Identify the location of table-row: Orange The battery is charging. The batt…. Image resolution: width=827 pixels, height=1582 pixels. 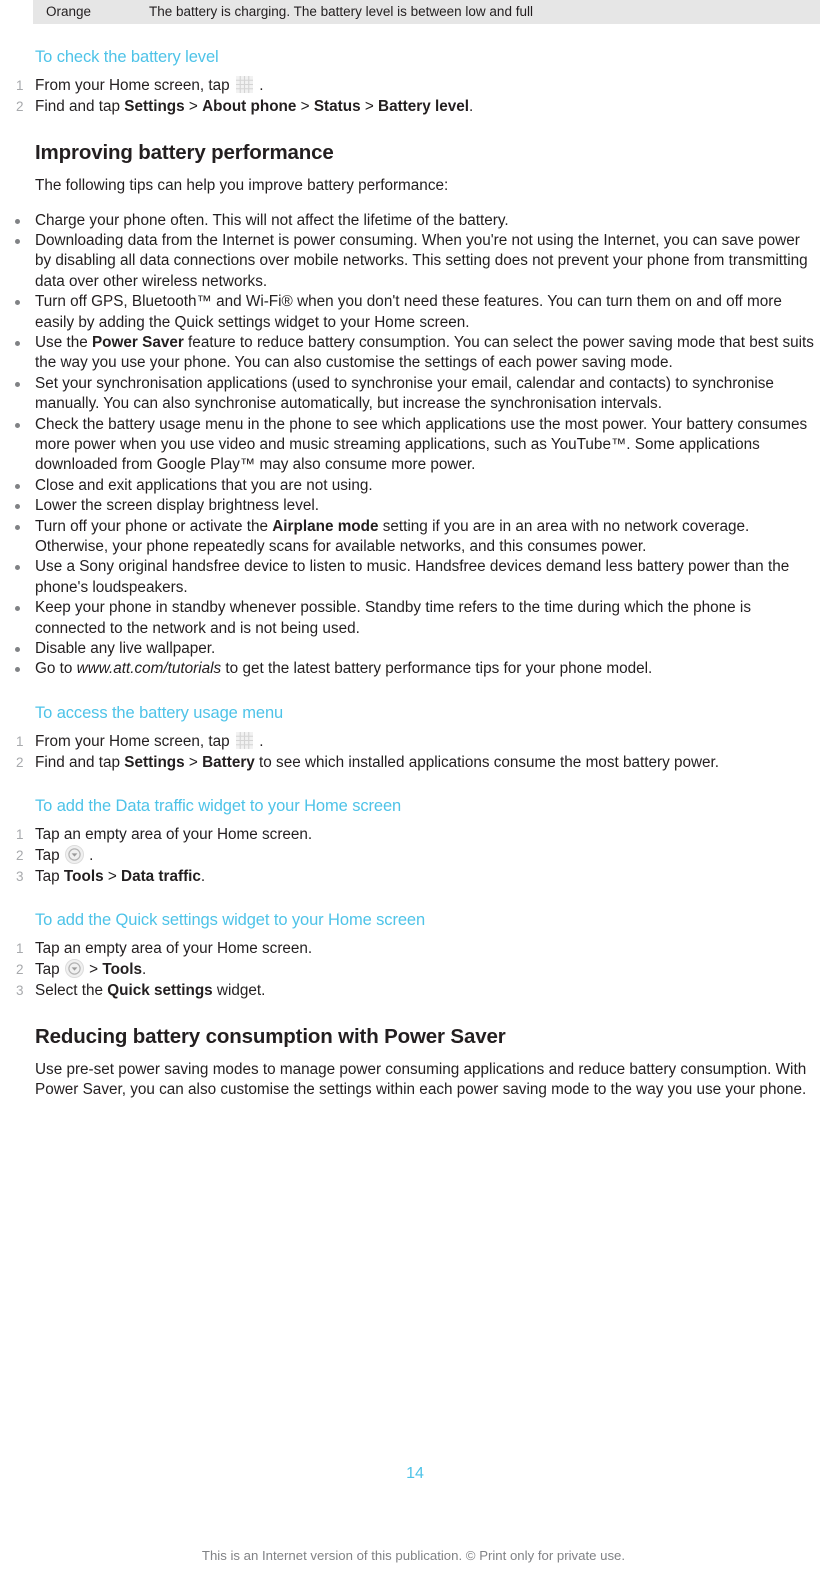
(426, 12).